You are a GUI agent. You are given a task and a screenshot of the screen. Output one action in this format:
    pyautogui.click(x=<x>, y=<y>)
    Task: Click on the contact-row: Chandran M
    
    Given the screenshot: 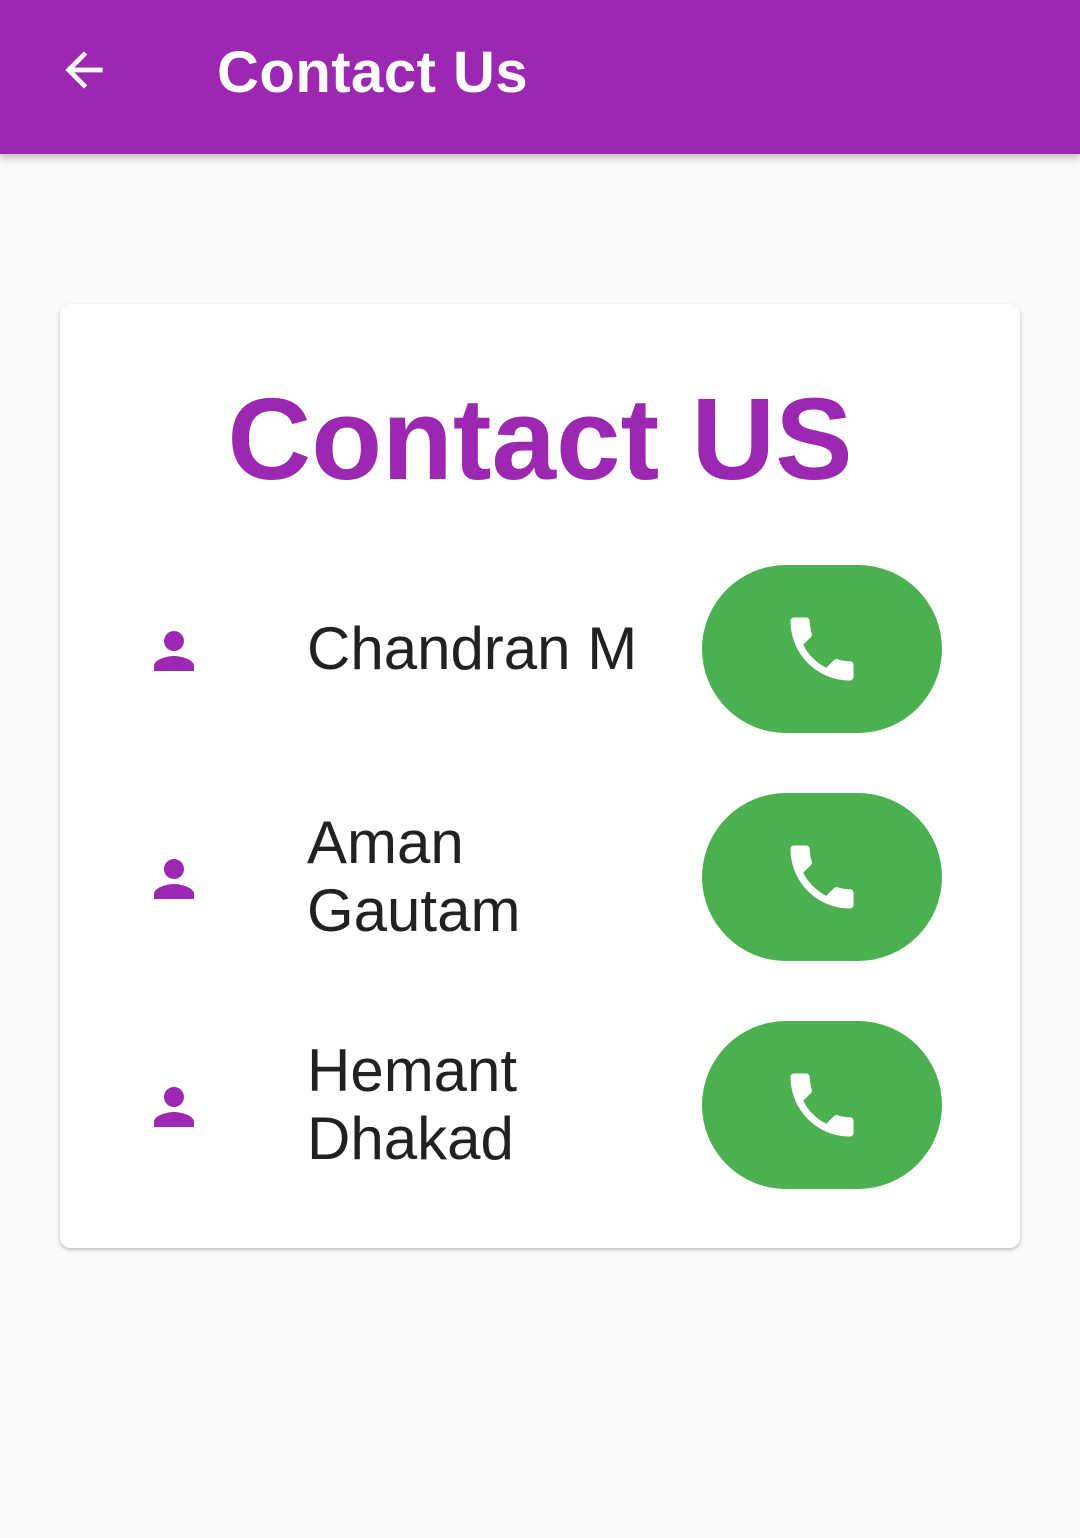 What is the action you would take?
    pyautogui.click(x=540, y=649)
    